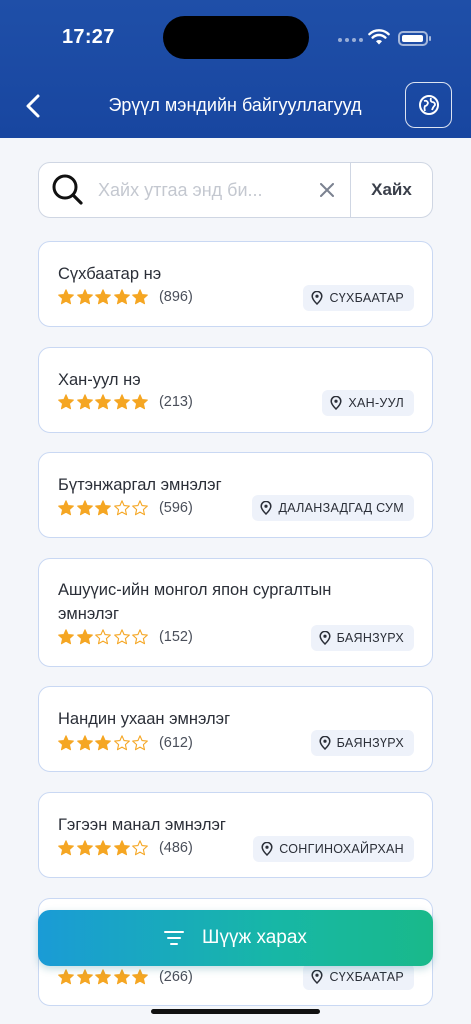 The width and height of the screenshot is (471, 1024). Describe the element at coordinates (175, 743) in the screenshot. I see `review-count: (612)` at that location.